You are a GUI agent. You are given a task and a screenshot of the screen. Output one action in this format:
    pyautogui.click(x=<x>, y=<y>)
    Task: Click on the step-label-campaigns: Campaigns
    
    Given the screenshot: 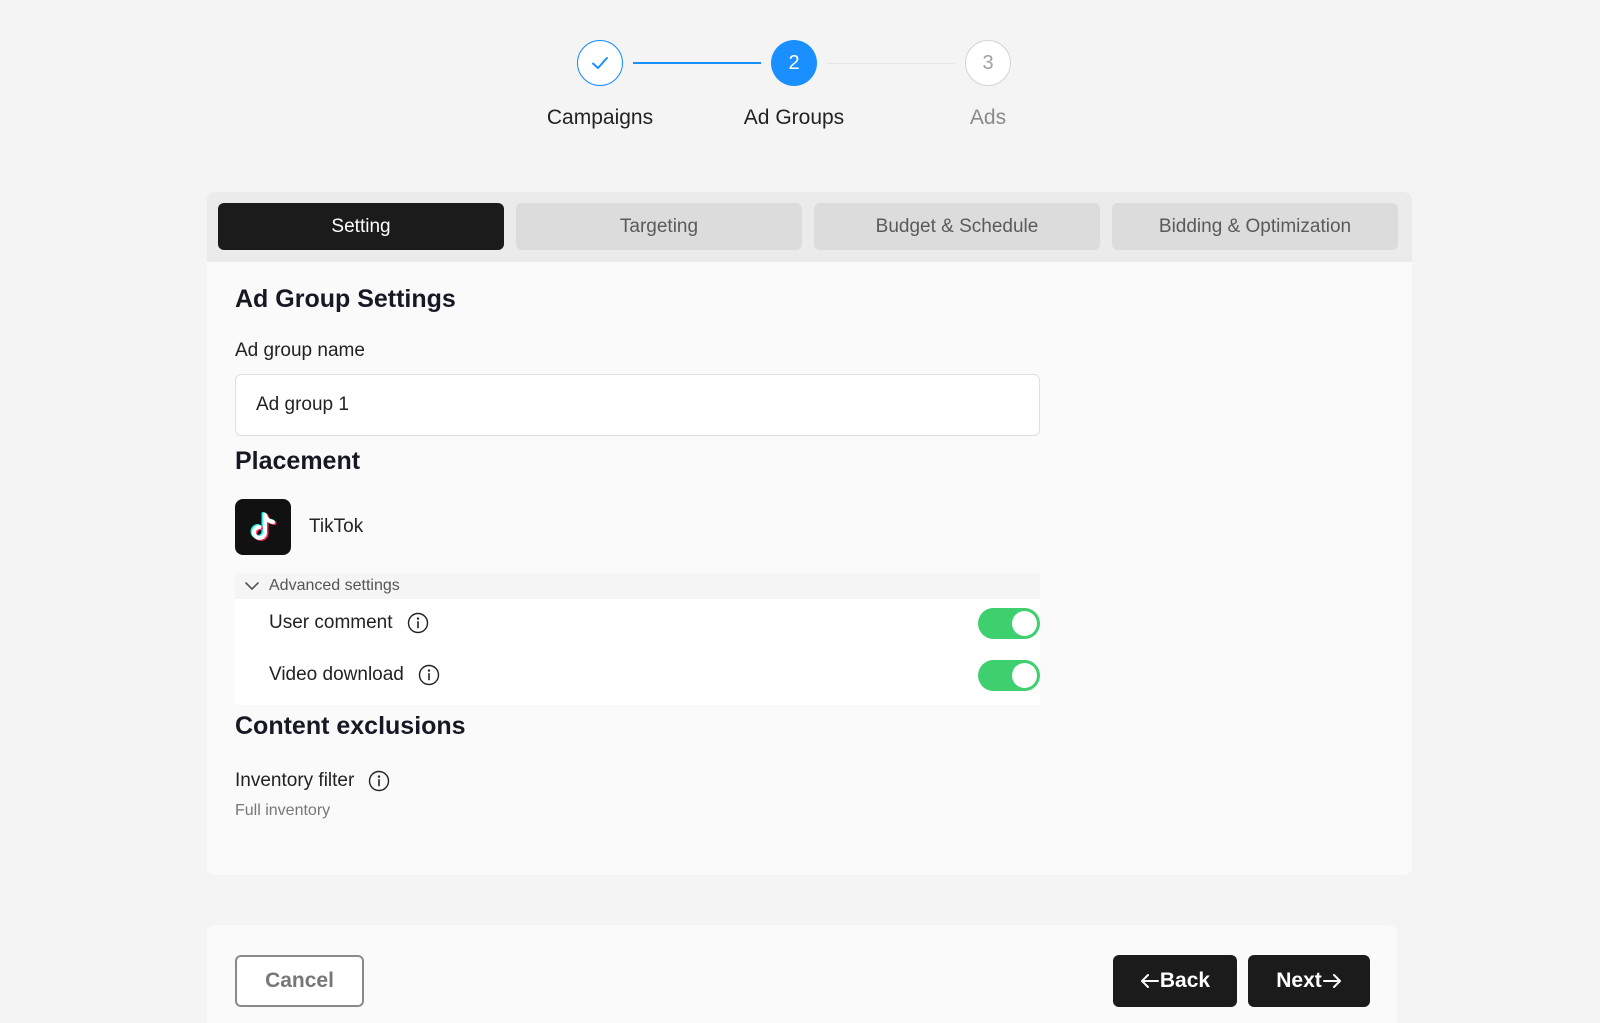 What is the action you would take?
    pyautogui.click(x=600, y=117)
    